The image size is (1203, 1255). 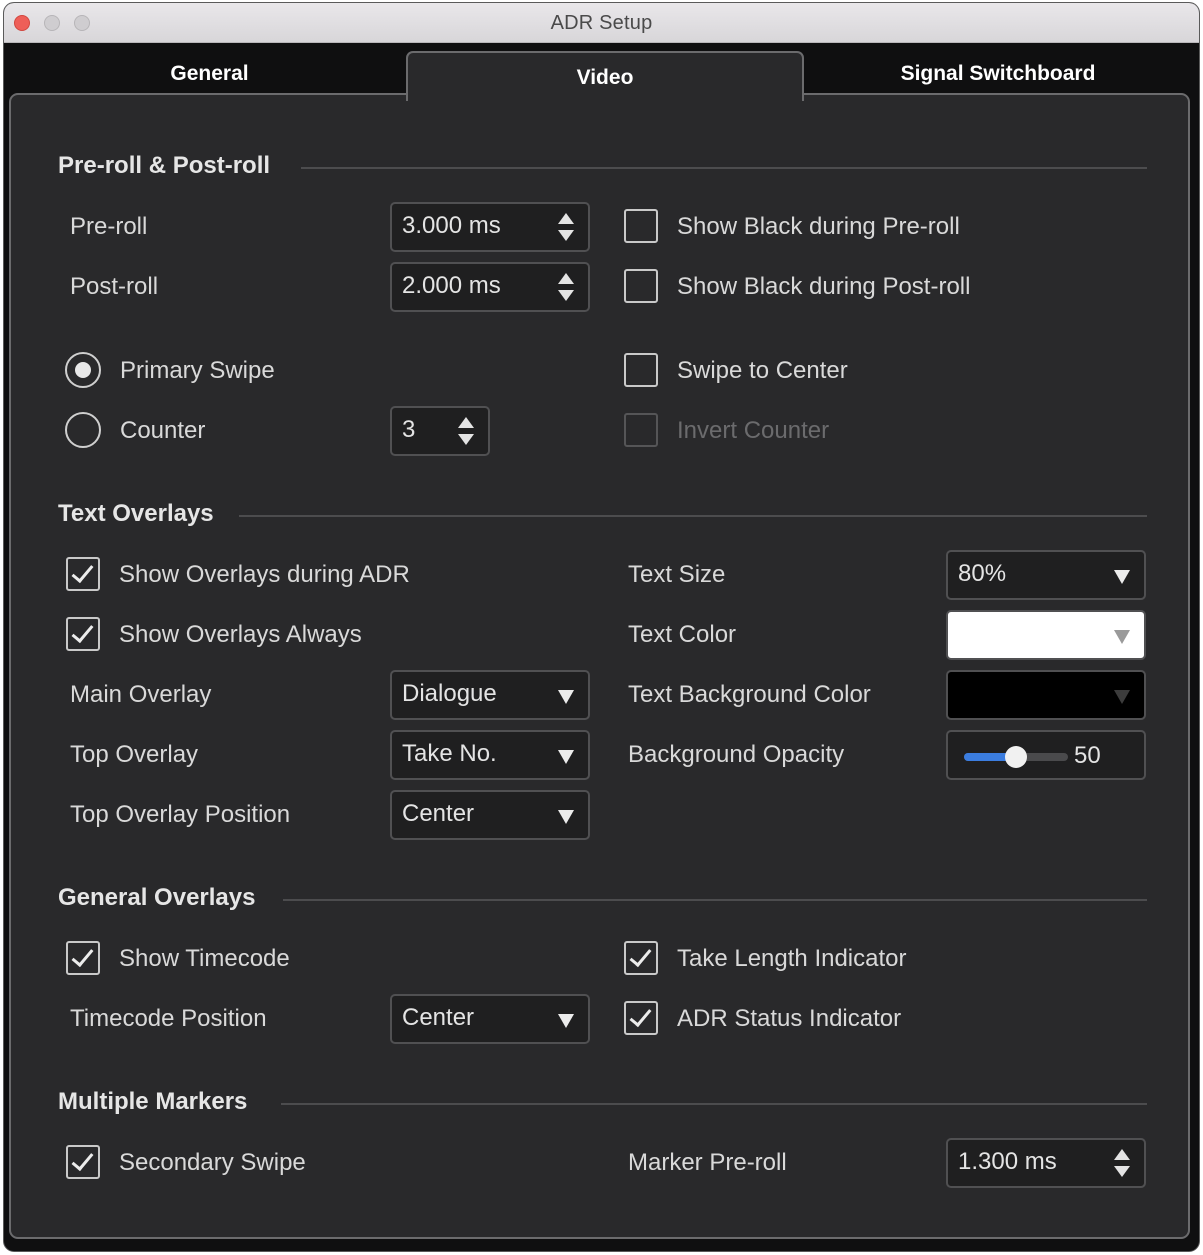 What do you see at coordinates (1046, 635) in the screenshot?
I see `text-color-picker` at bounding box center [1046, 635].